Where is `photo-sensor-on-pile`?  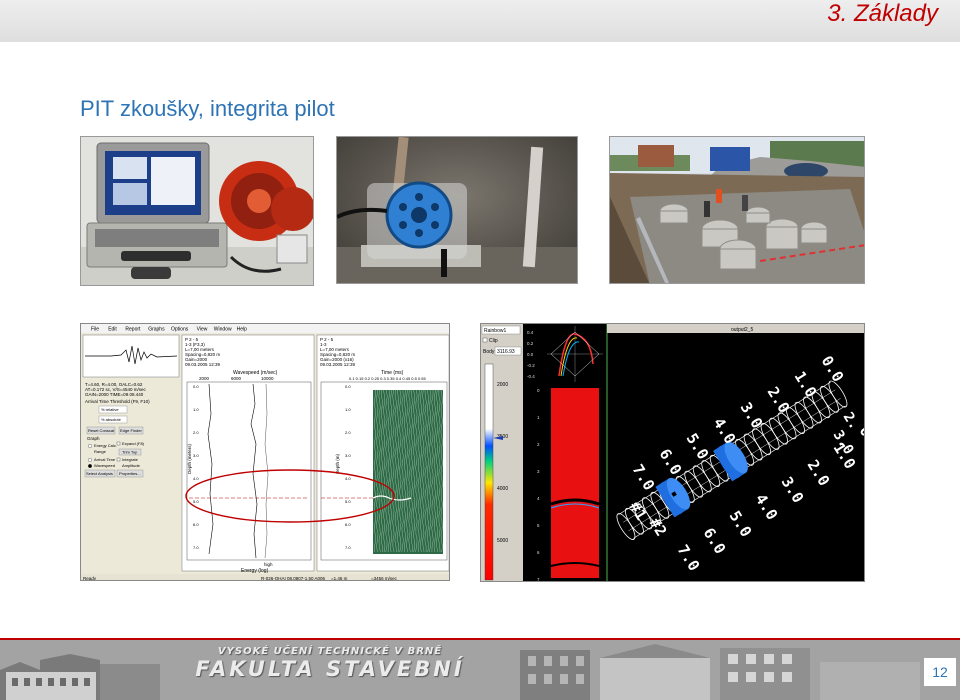 photo-sensor-on-pile is located at coordinates (457, 210).